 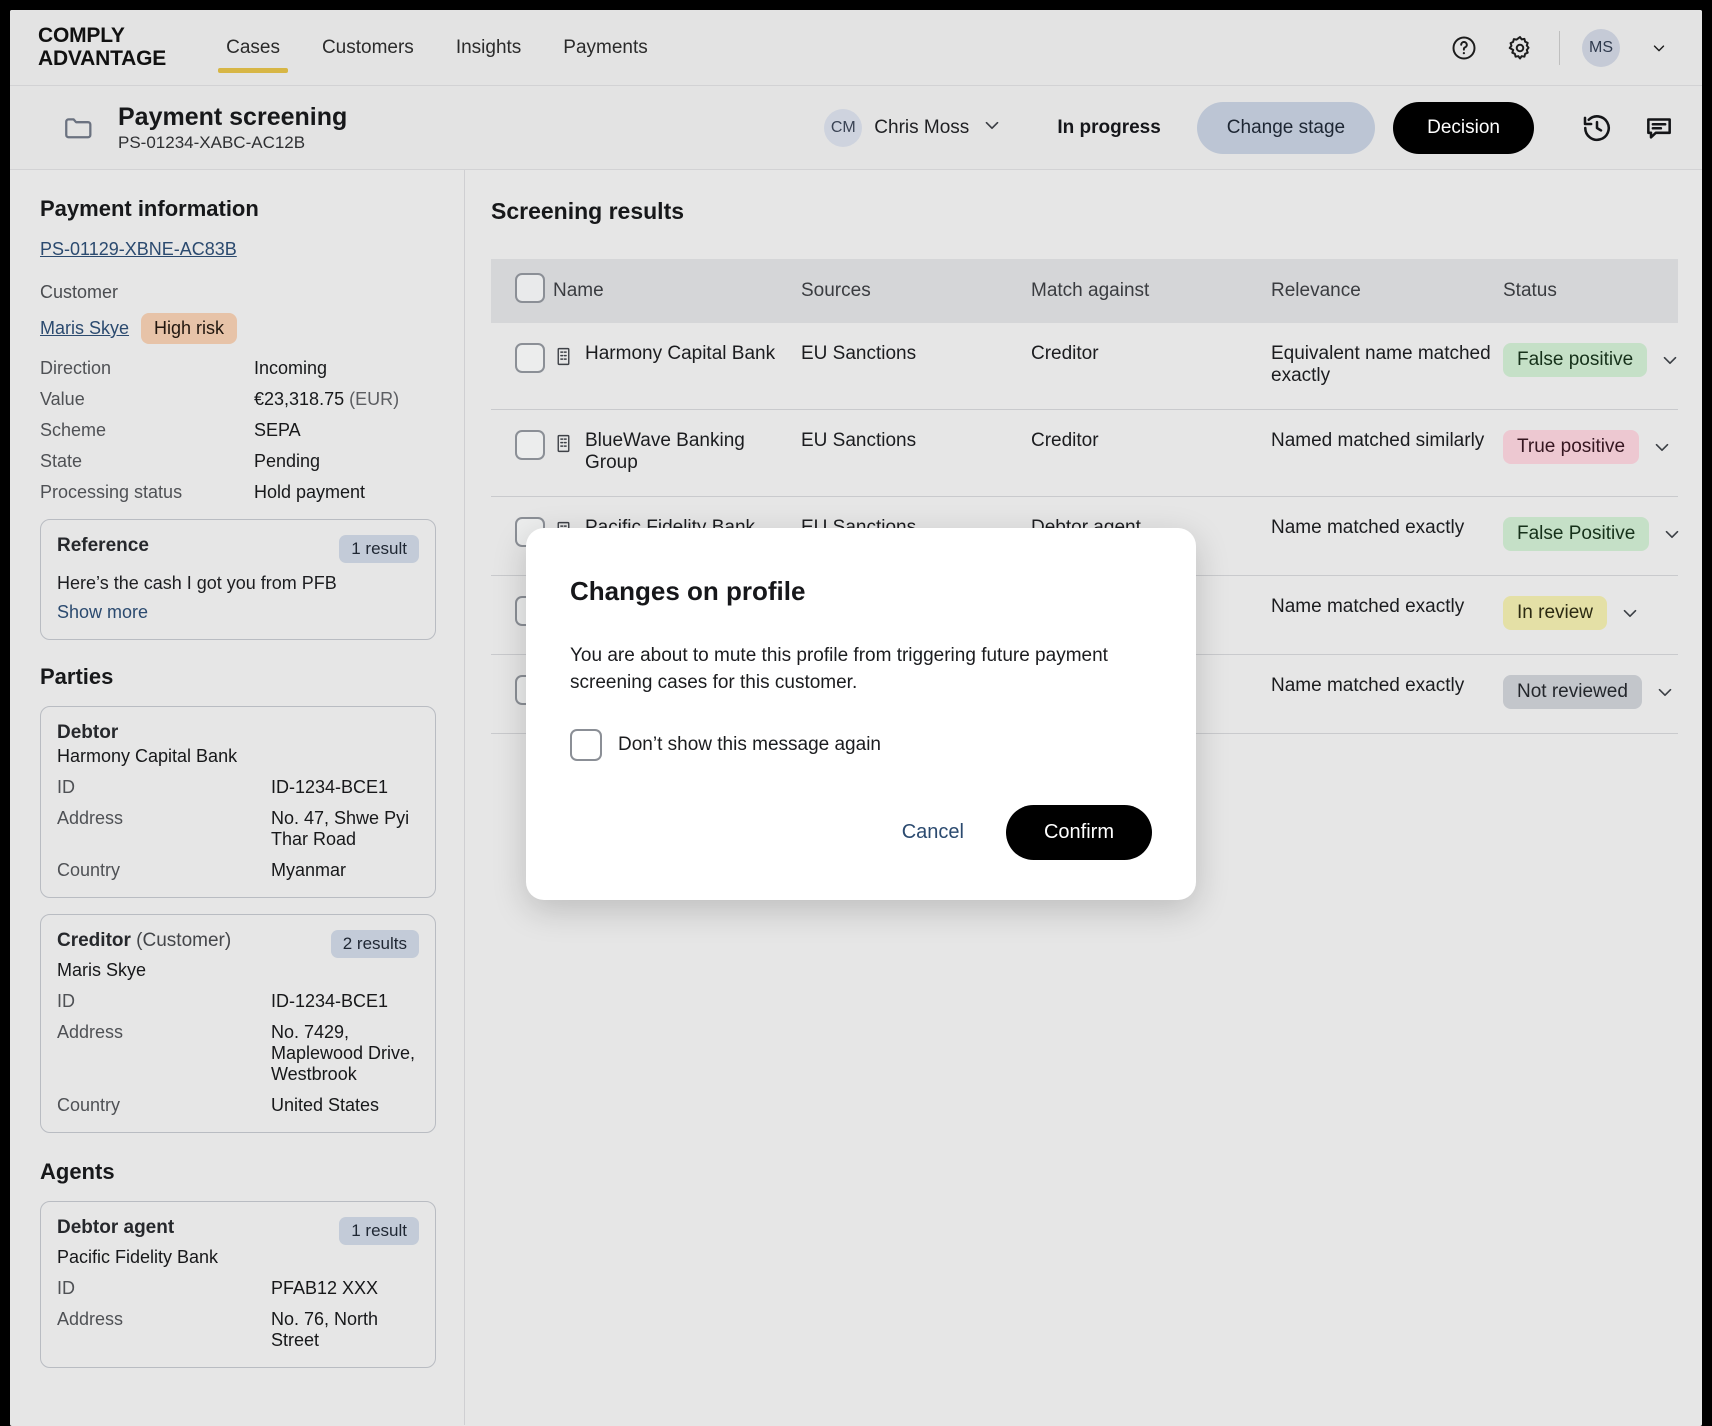 I want to click on field-value: United States, so click(x=325, y=1105).